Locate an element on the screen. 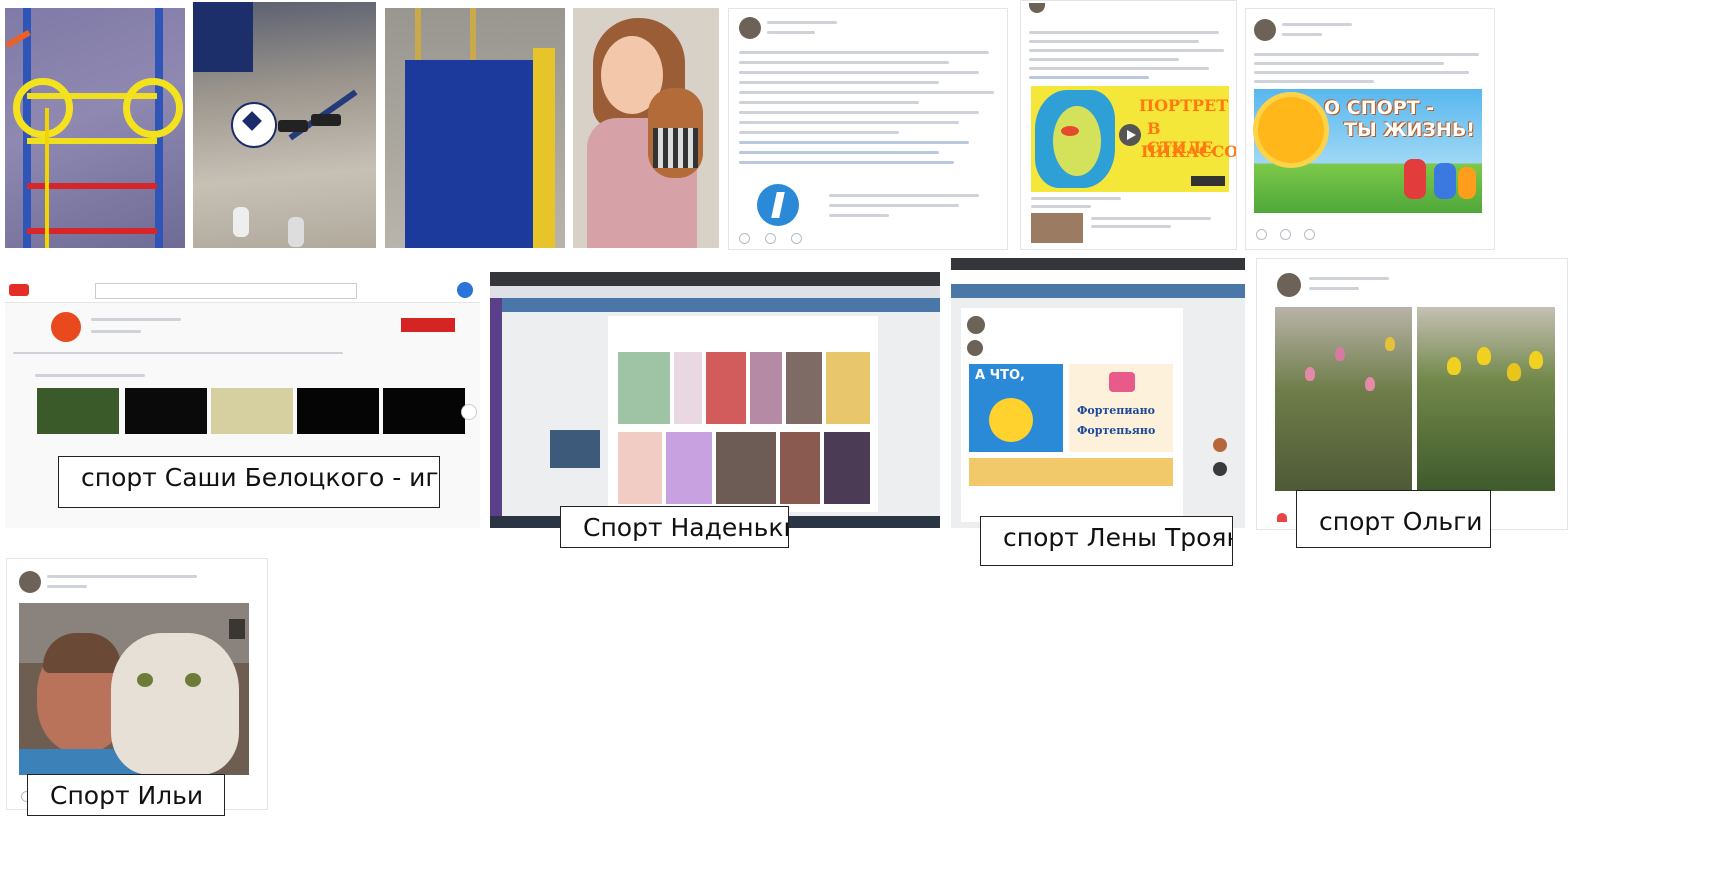  caption-sasha: спорт Саши Белоцкого - игры is located at coordinates (249, 482).